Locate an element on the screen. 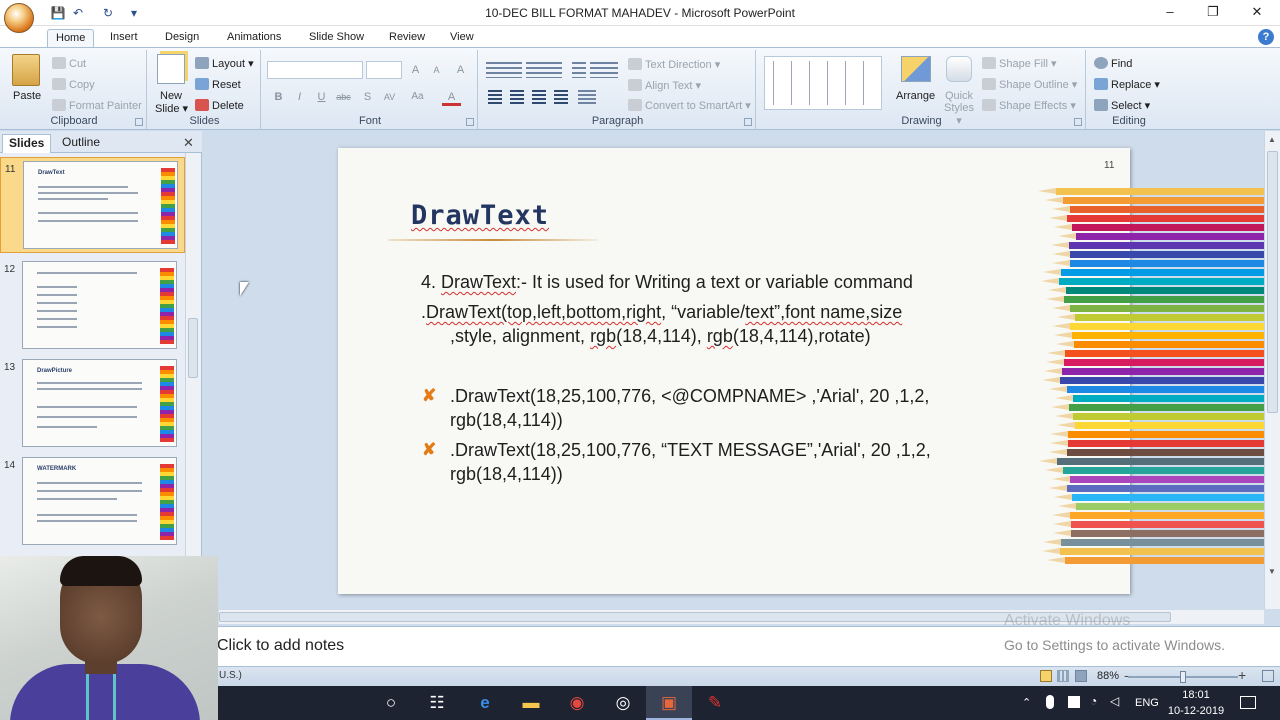  justify-icon is located at coordinates (561, 97).